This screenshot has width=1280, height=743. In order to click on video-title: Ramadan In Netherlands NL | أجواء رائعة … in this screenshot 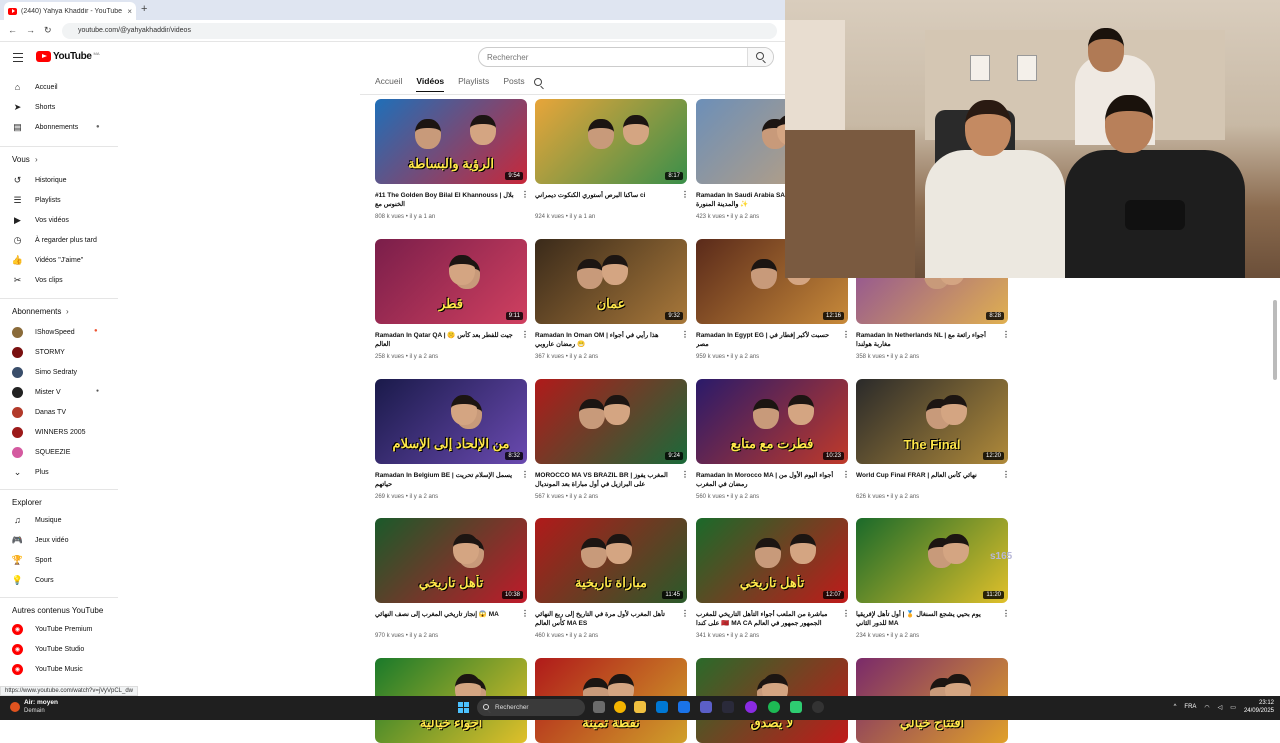, I will do `click(926, 340)`.